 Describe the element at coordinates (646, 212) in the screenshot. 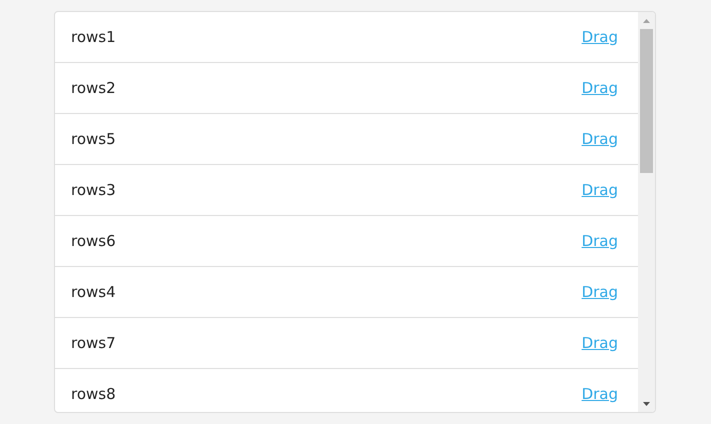

I see `scrollbar` at that location.